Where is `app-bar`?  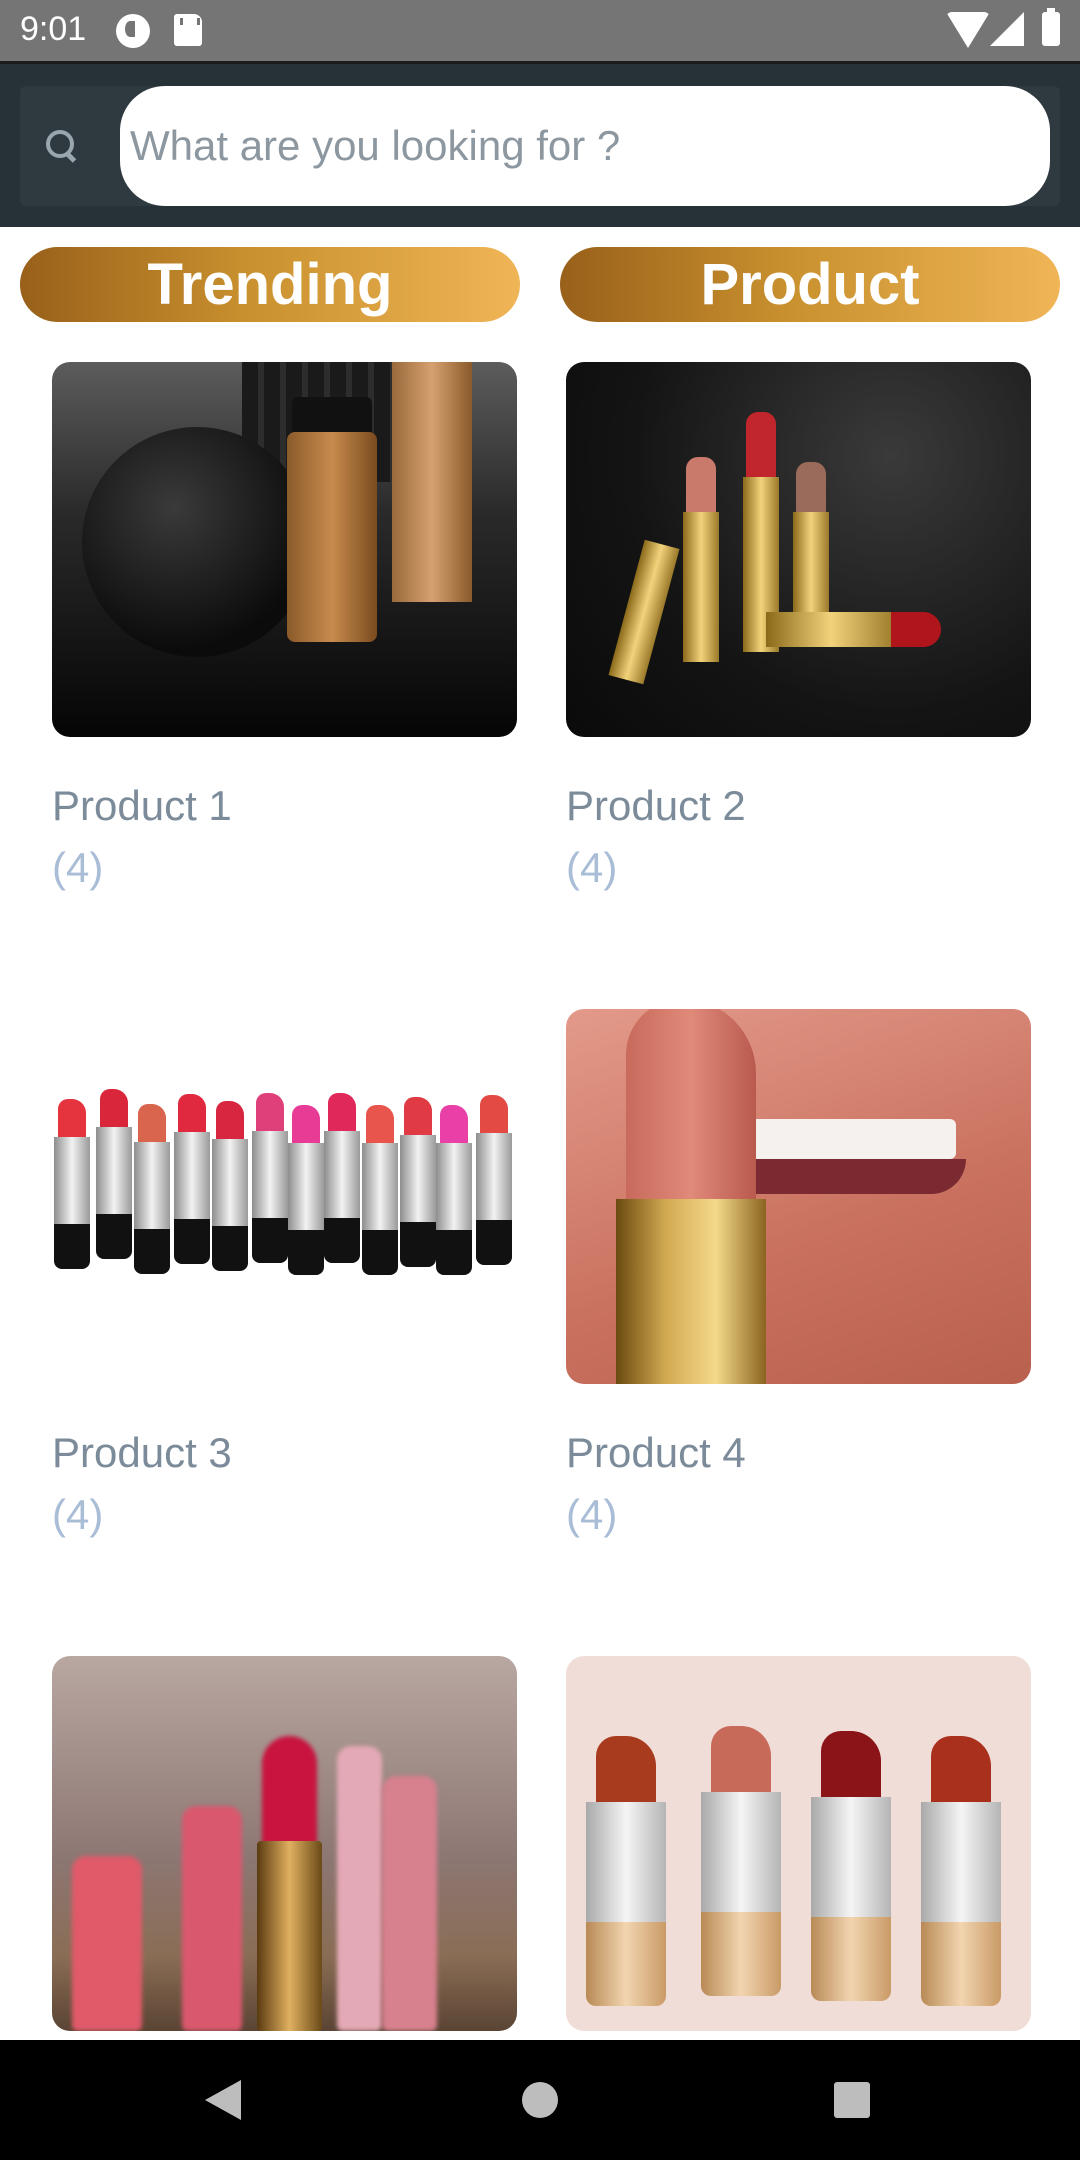 app-bar is located at coordinates (540, 144).